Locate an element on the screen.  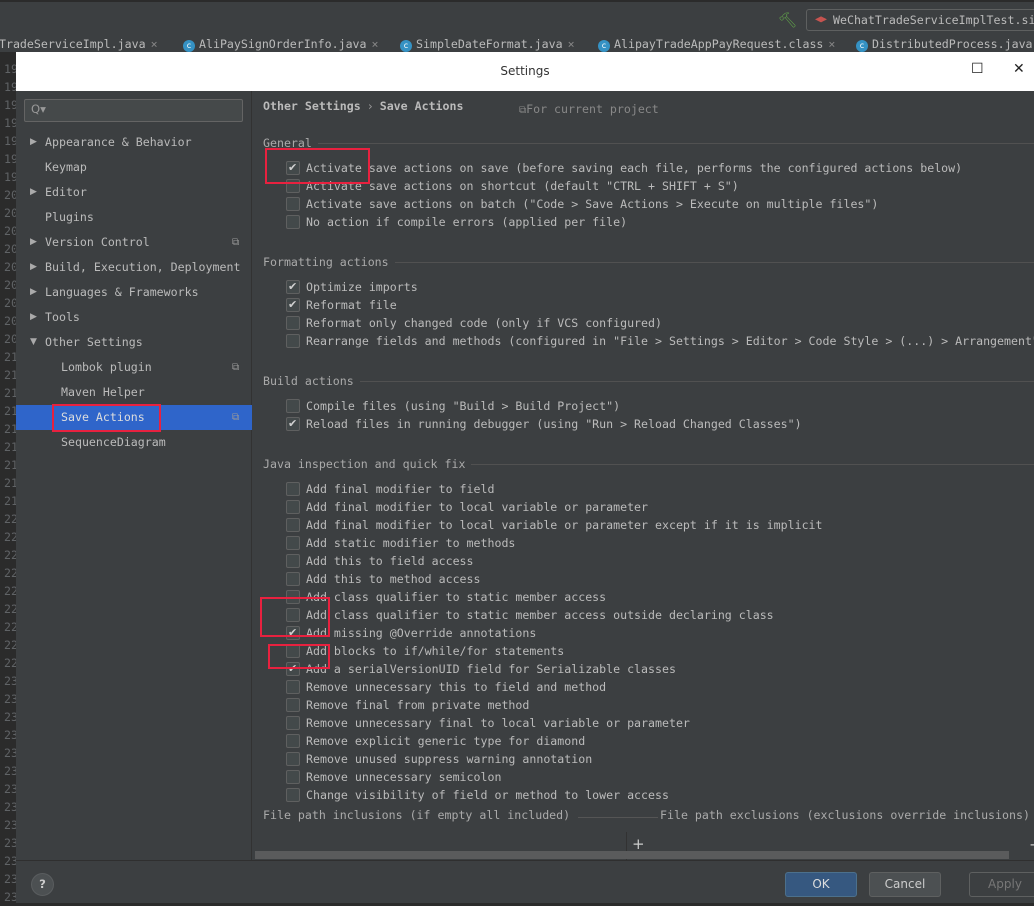
editor-tab: c AlipayTradeAppPayRequest.class × is located at coordinates (716, 44).